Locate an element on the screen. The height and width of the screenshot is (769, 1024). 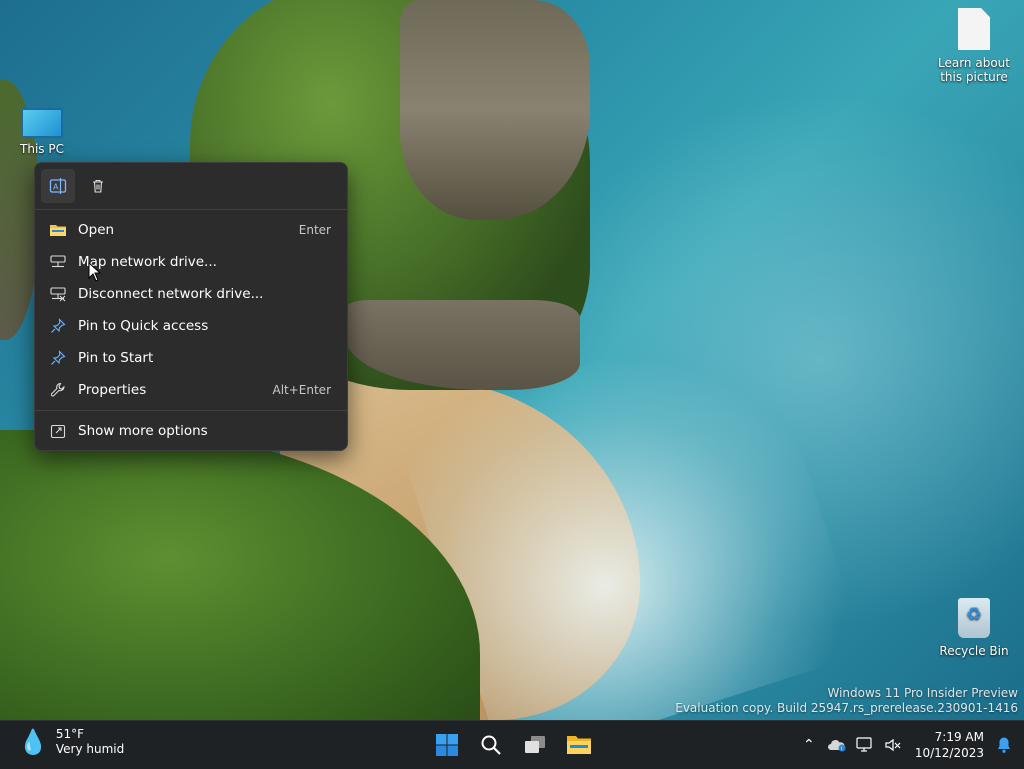
desktop-icon-this-pc: This PC is located at coordinates (42, 132).